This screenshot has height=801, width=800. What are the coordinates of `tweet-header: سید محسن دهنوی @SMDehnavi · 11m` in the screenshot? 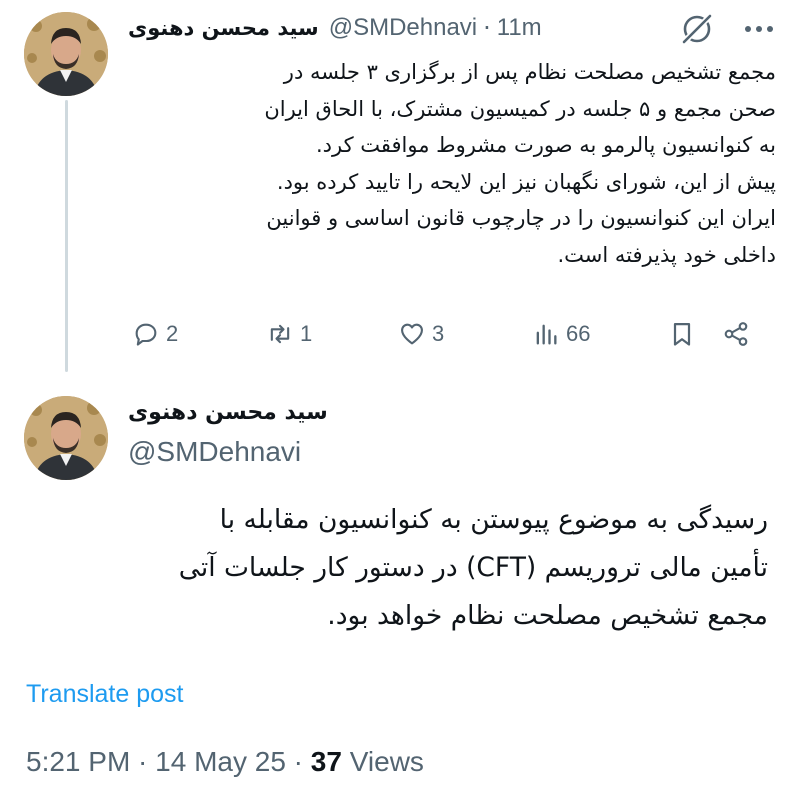 It's located at (452, 28).